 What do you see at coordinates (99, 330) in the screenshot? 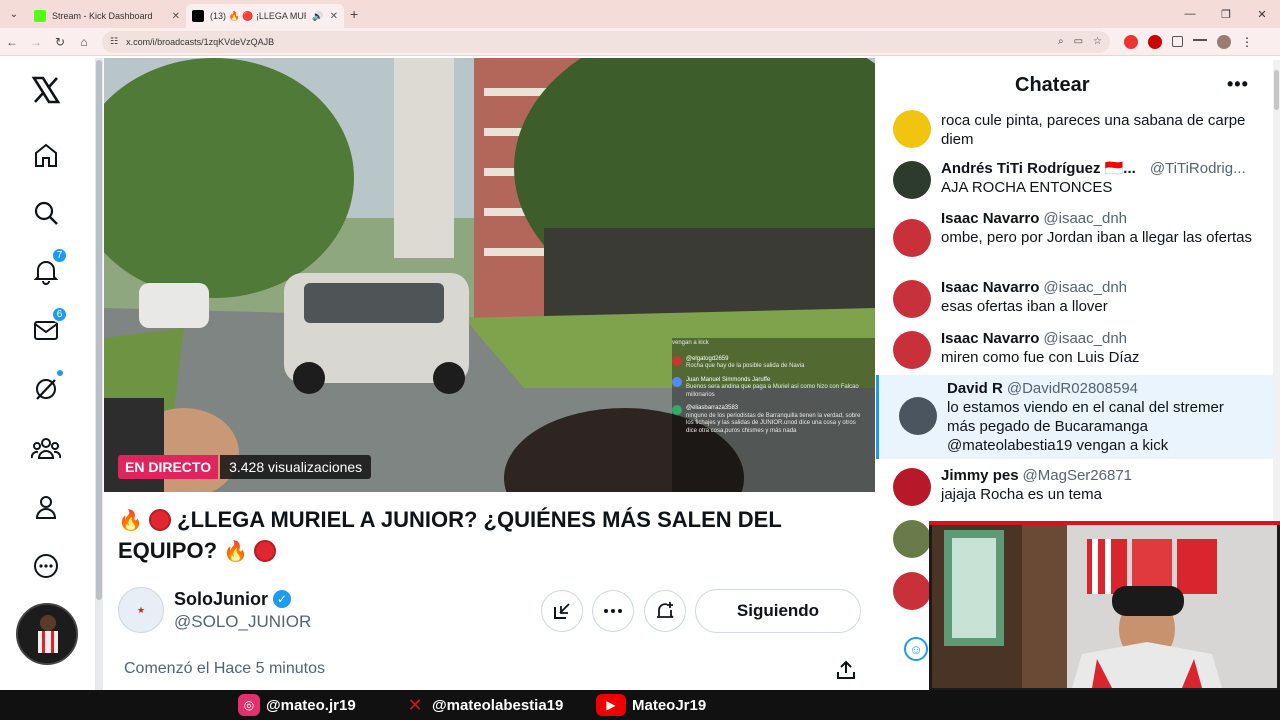
I see `page-scrollbar-thumb` at bounding box center [99, 330].